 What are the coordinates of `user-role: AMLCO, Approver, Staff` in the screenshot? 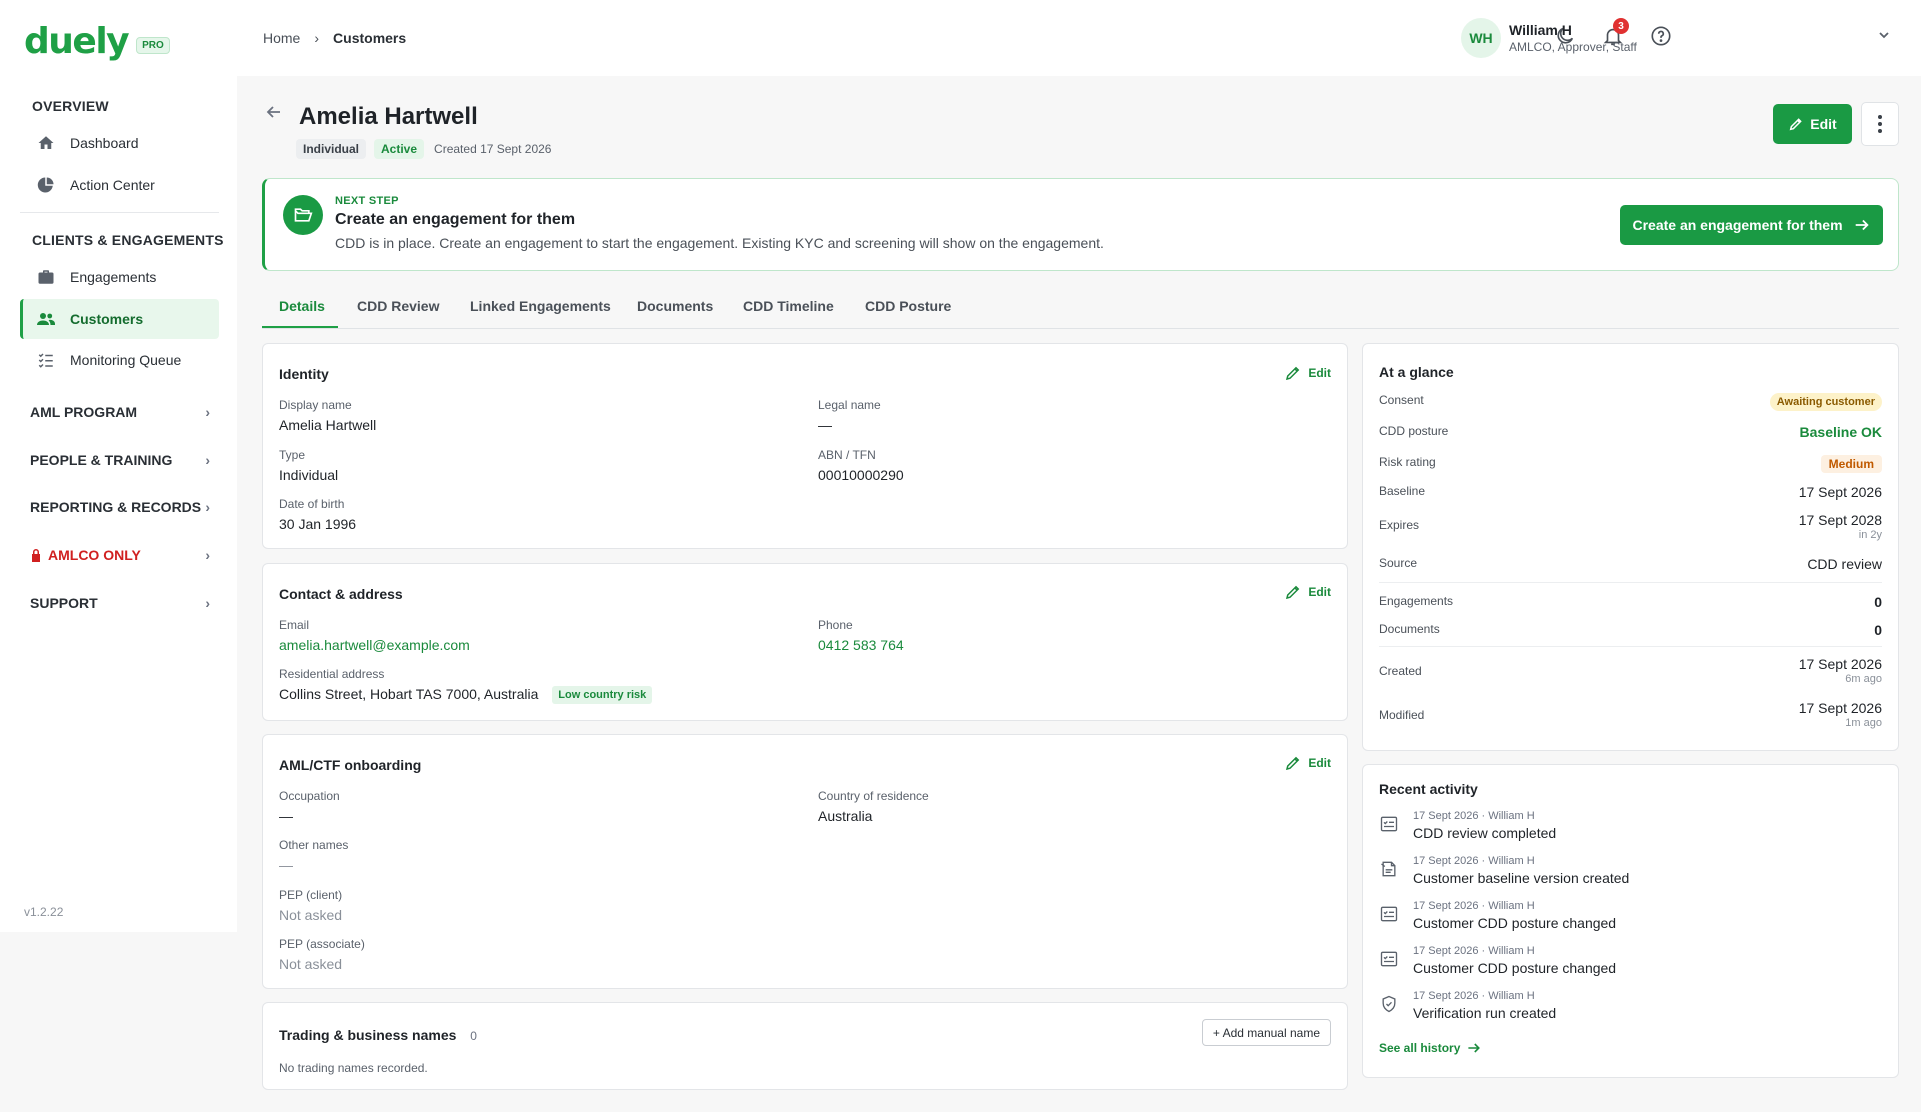 It's located at (1573, 47).